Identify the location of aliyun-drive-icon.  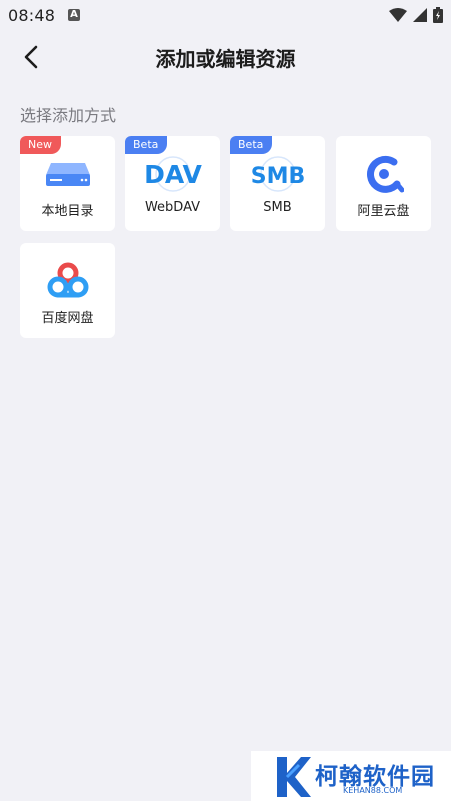
(383, 174).